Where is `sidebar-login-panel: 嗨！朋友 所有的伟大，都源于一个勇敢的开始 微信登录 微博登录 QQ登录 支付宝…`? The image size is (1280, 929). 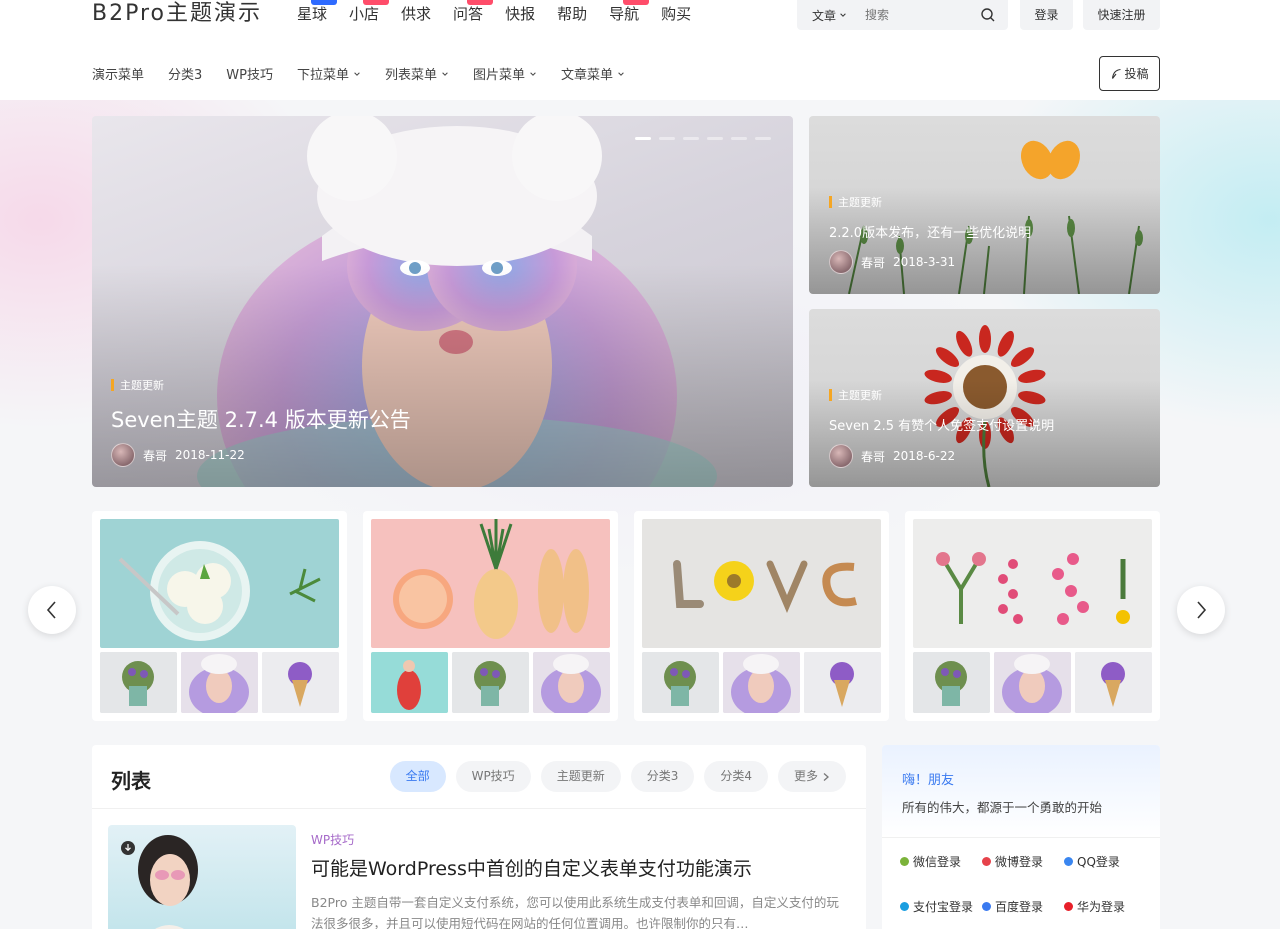
sidebar-login-panel: 嗨！朋友 所有的伟大，都源于一个勇敢的开始 微信登录 微博登录 QQ登录 支付宝… is located at coordinates (1021, 837).